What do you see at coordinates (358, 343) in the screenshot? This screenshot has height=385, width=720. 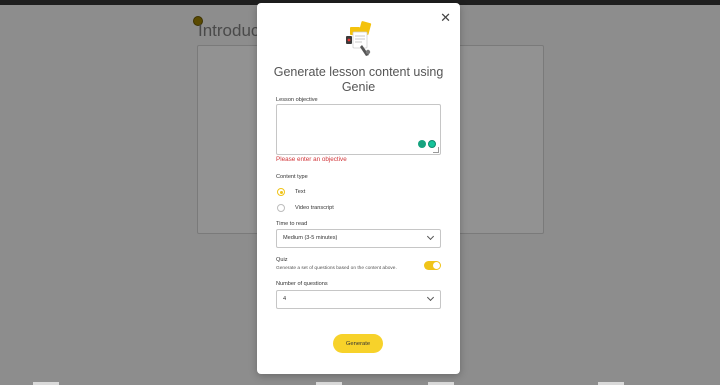 I see `generate-button: Generate` at bounding box center [358, 343].